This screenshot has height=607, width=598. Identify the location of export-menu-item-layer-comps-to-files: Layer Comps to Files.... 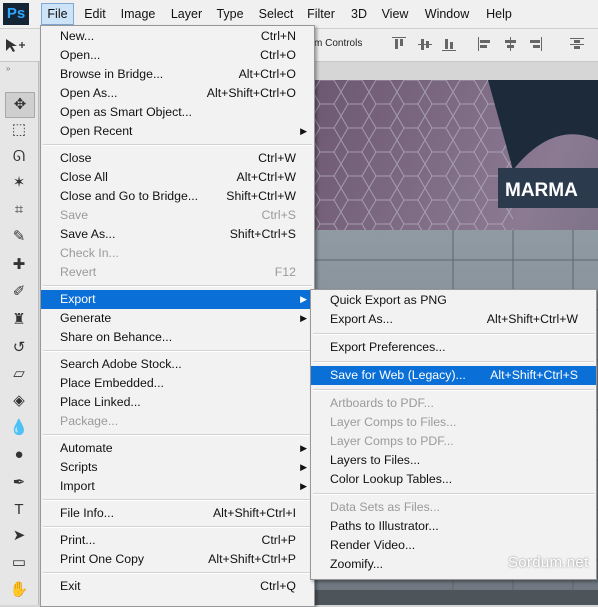
(453, 422).